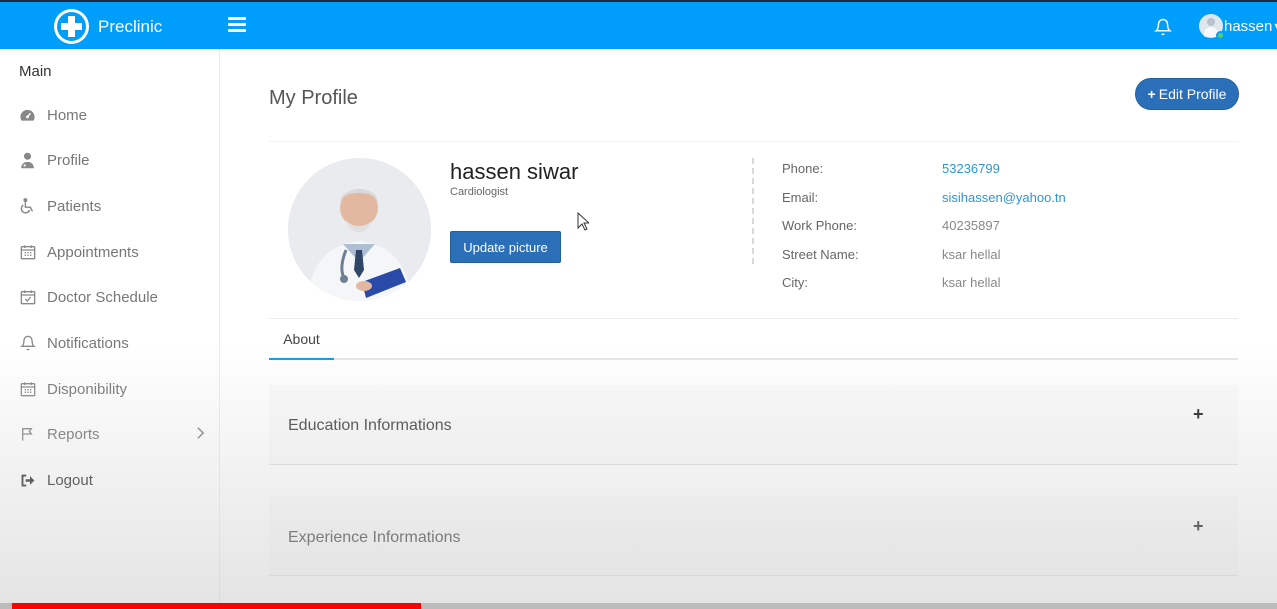 The image size is (1277, 609). What do you see at coordinates (70, 480) in the screenshot?
I see `sidebar-item-label: Logout` at bounding box center [70, 480].